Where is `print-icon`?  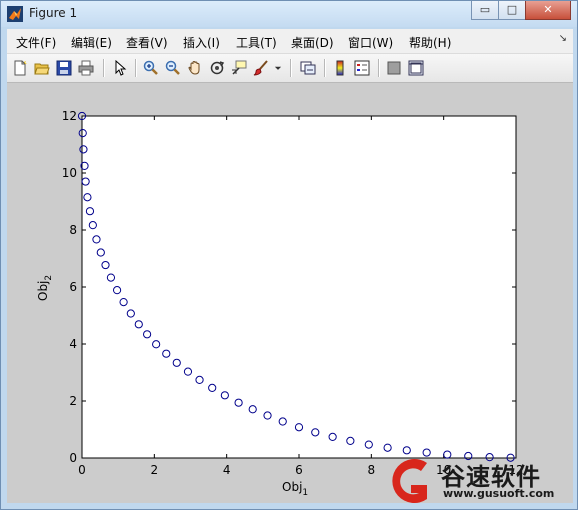
print-icon is located at coordinates (86, 68).